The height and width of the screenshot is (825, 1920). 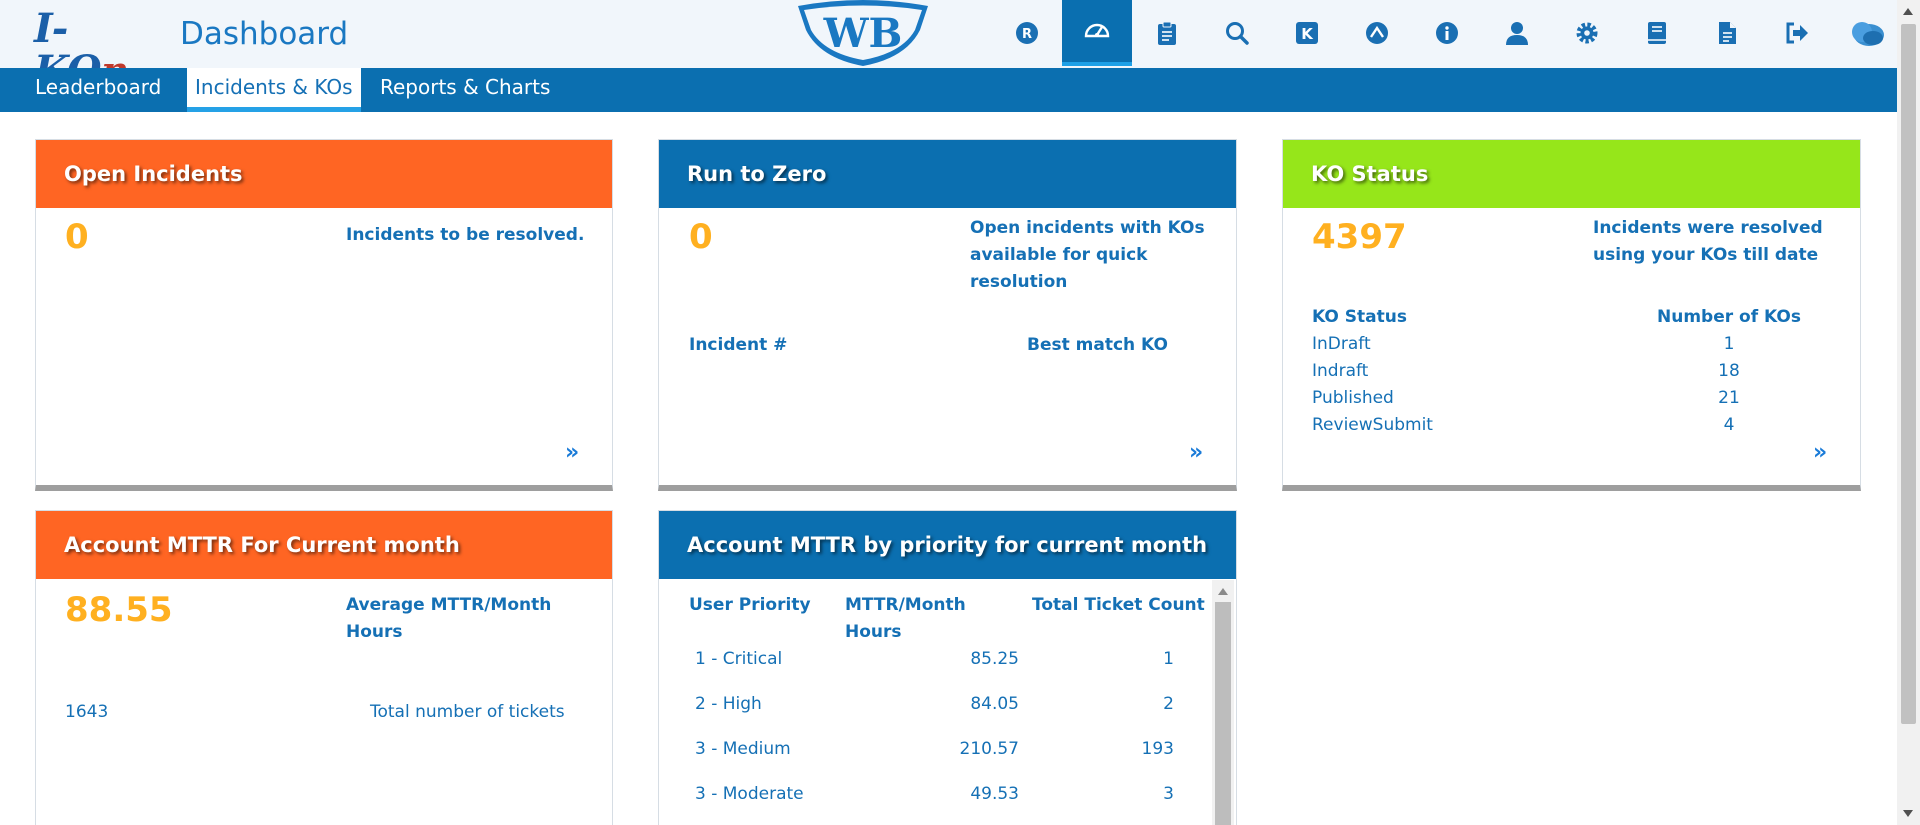 I want to click on mttr-priority-col-mttr-line-2: Hours, so click(x=873, y=632).